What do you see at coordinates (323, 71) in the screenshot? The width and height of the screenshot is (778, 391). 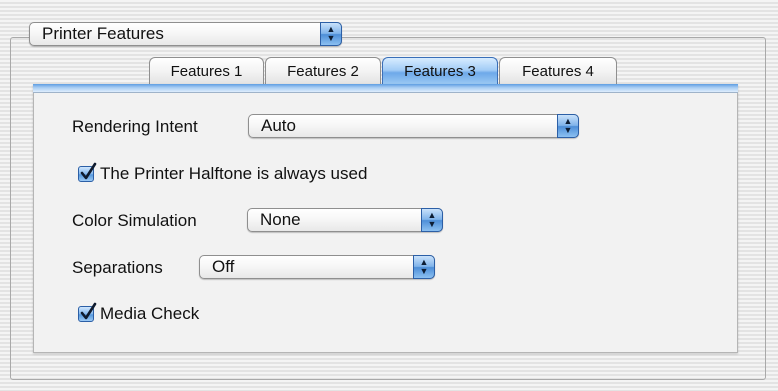 I see `tab-features-2: Features 2` at bounding box center [323, 71].